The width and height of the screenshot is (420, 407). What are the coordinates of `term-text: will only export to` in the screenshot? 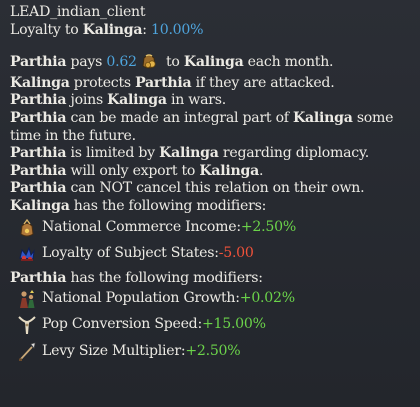 It's located at (133, 170).